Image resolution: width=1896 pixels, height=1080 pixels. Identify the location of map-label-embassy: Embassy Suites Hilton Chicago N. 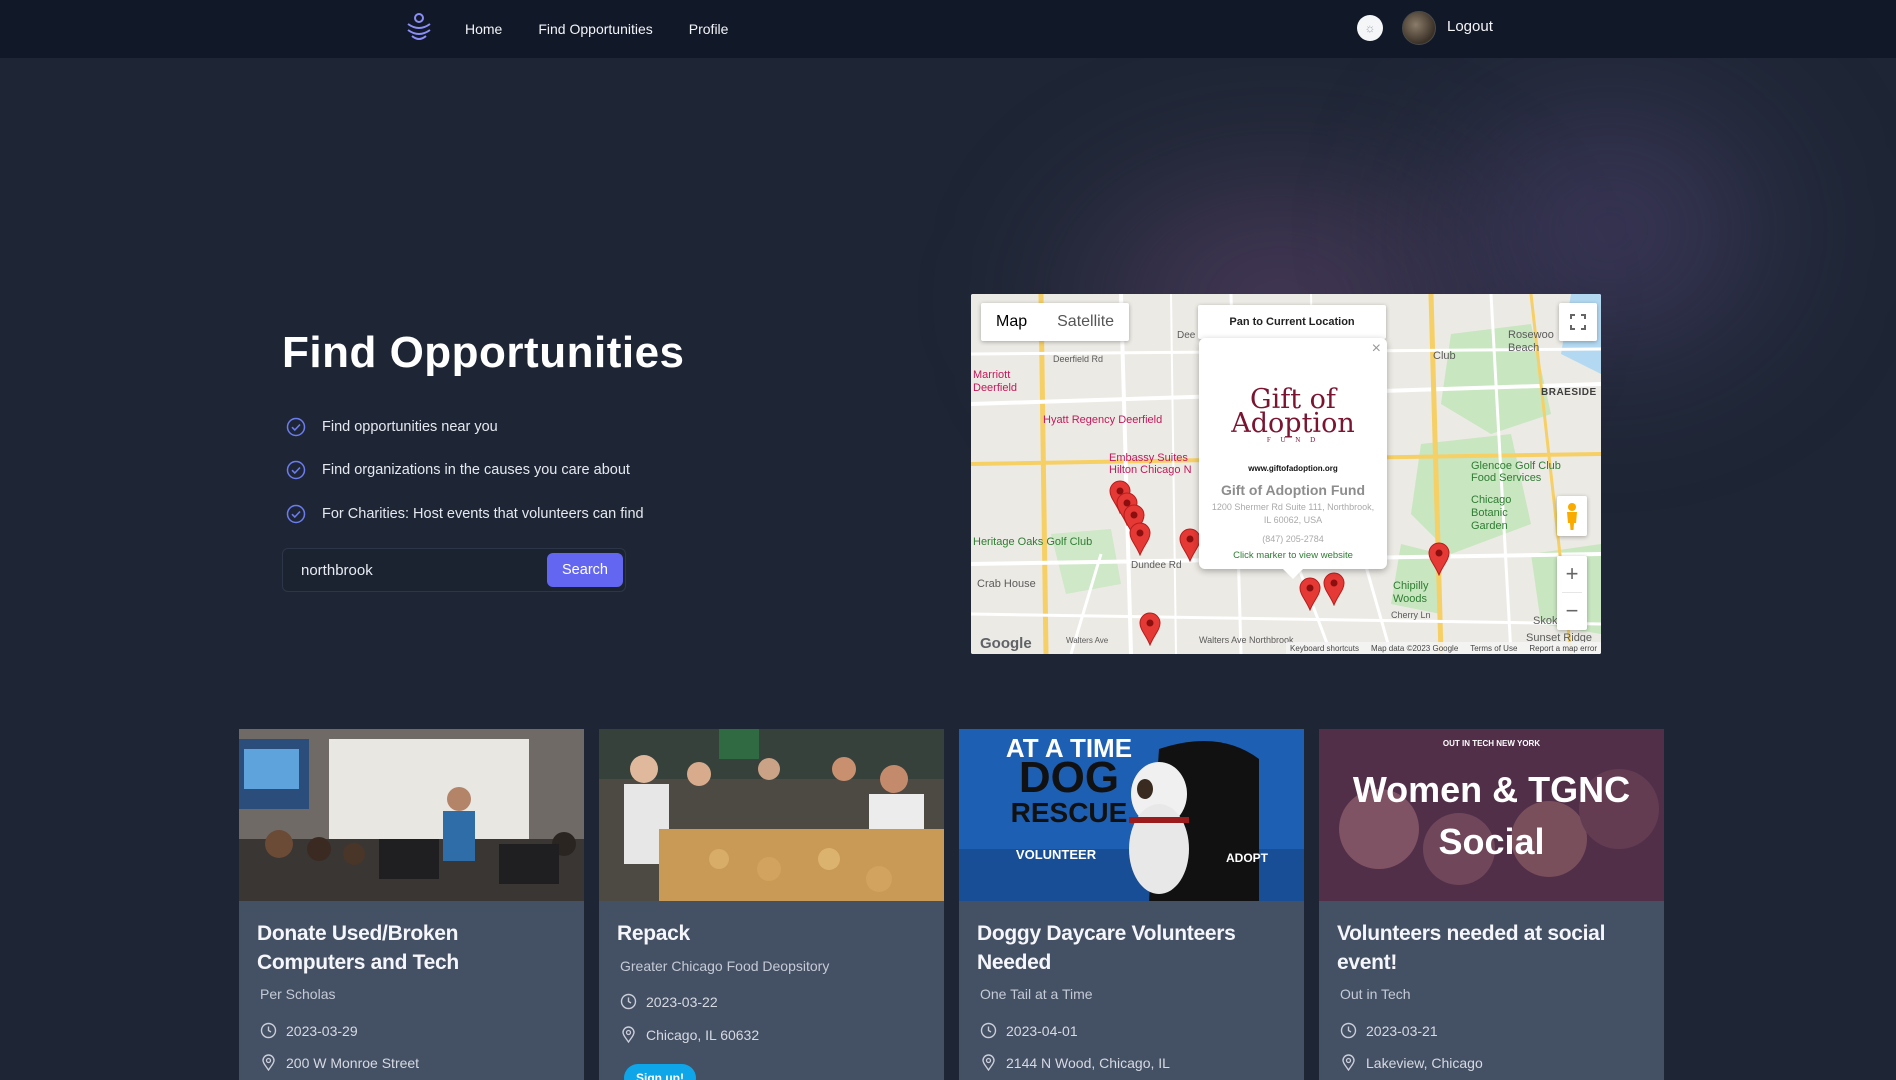
(1150, 464).